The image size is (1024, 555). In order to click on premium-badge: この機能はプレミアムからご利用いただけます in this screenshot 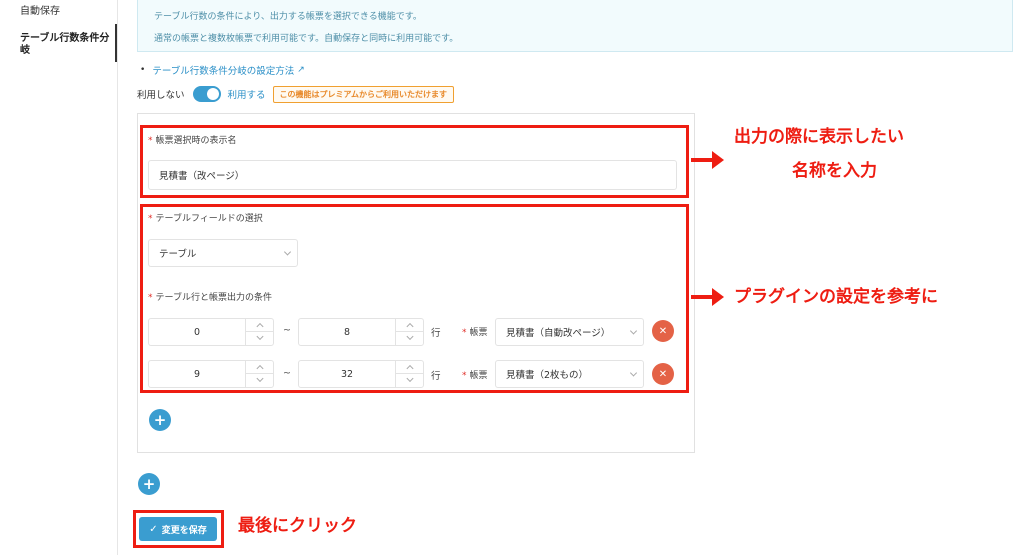, I will do `click(363, 94)`.